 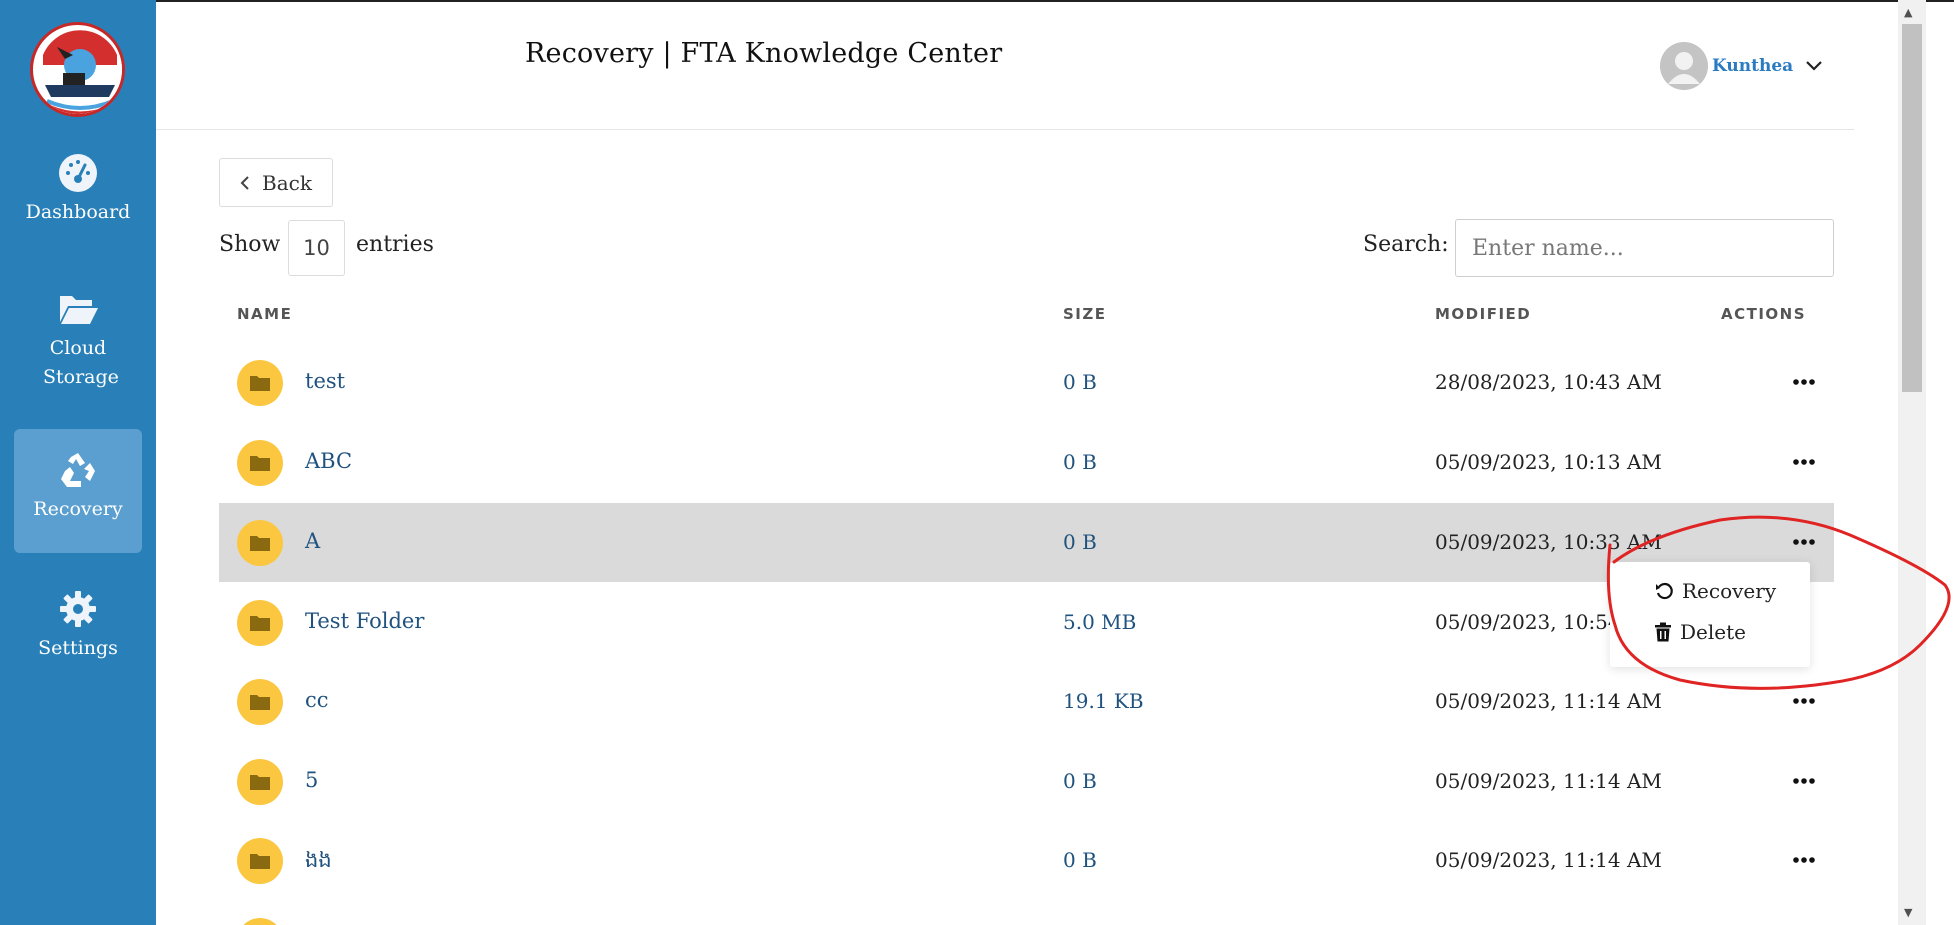 What do you see at coordinates (1908, 912) in the screenshot?
I see `scroll-down-arrow-icon: ▼` at bounding box center [1908, 912].